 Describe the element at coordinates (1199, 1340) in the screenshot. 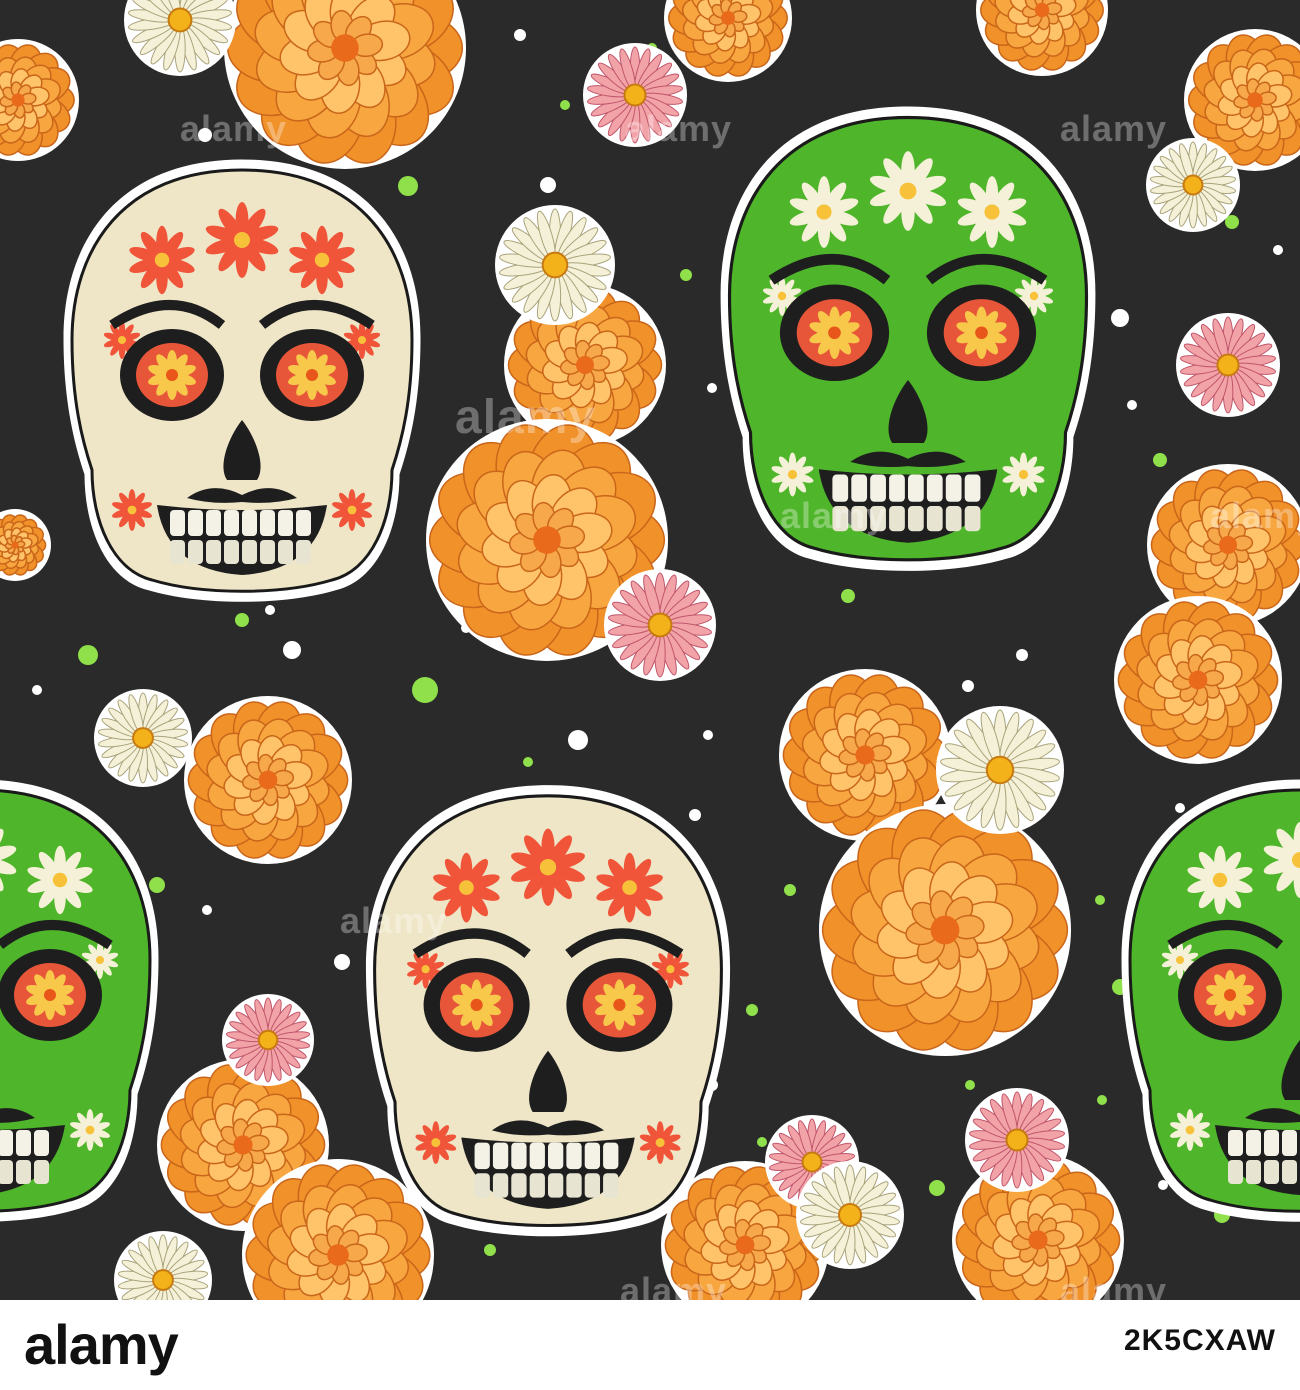

I see `stock-image-id: 2K5CXAW` at that location.